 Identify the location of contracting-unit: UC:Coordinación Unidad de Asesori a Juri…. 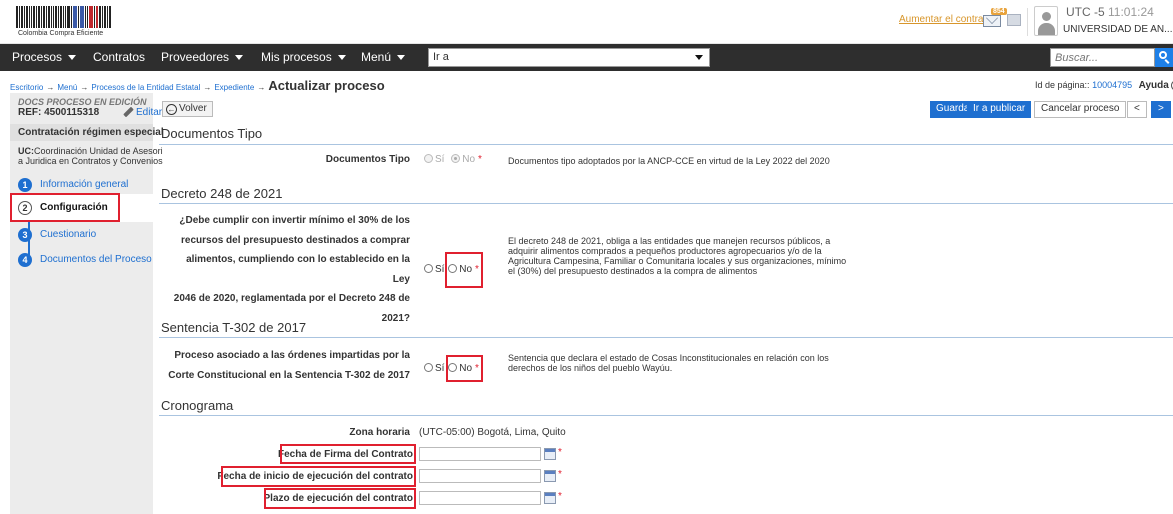
(90, 156).